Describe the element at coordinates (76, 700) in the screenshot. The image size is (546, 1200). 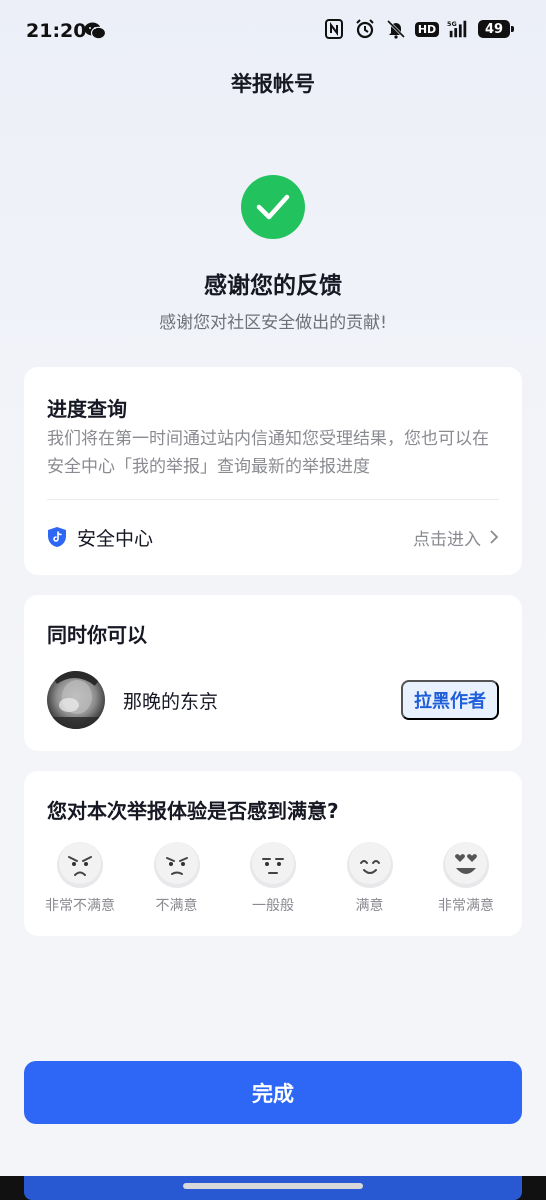
I see `avatar` at that location.